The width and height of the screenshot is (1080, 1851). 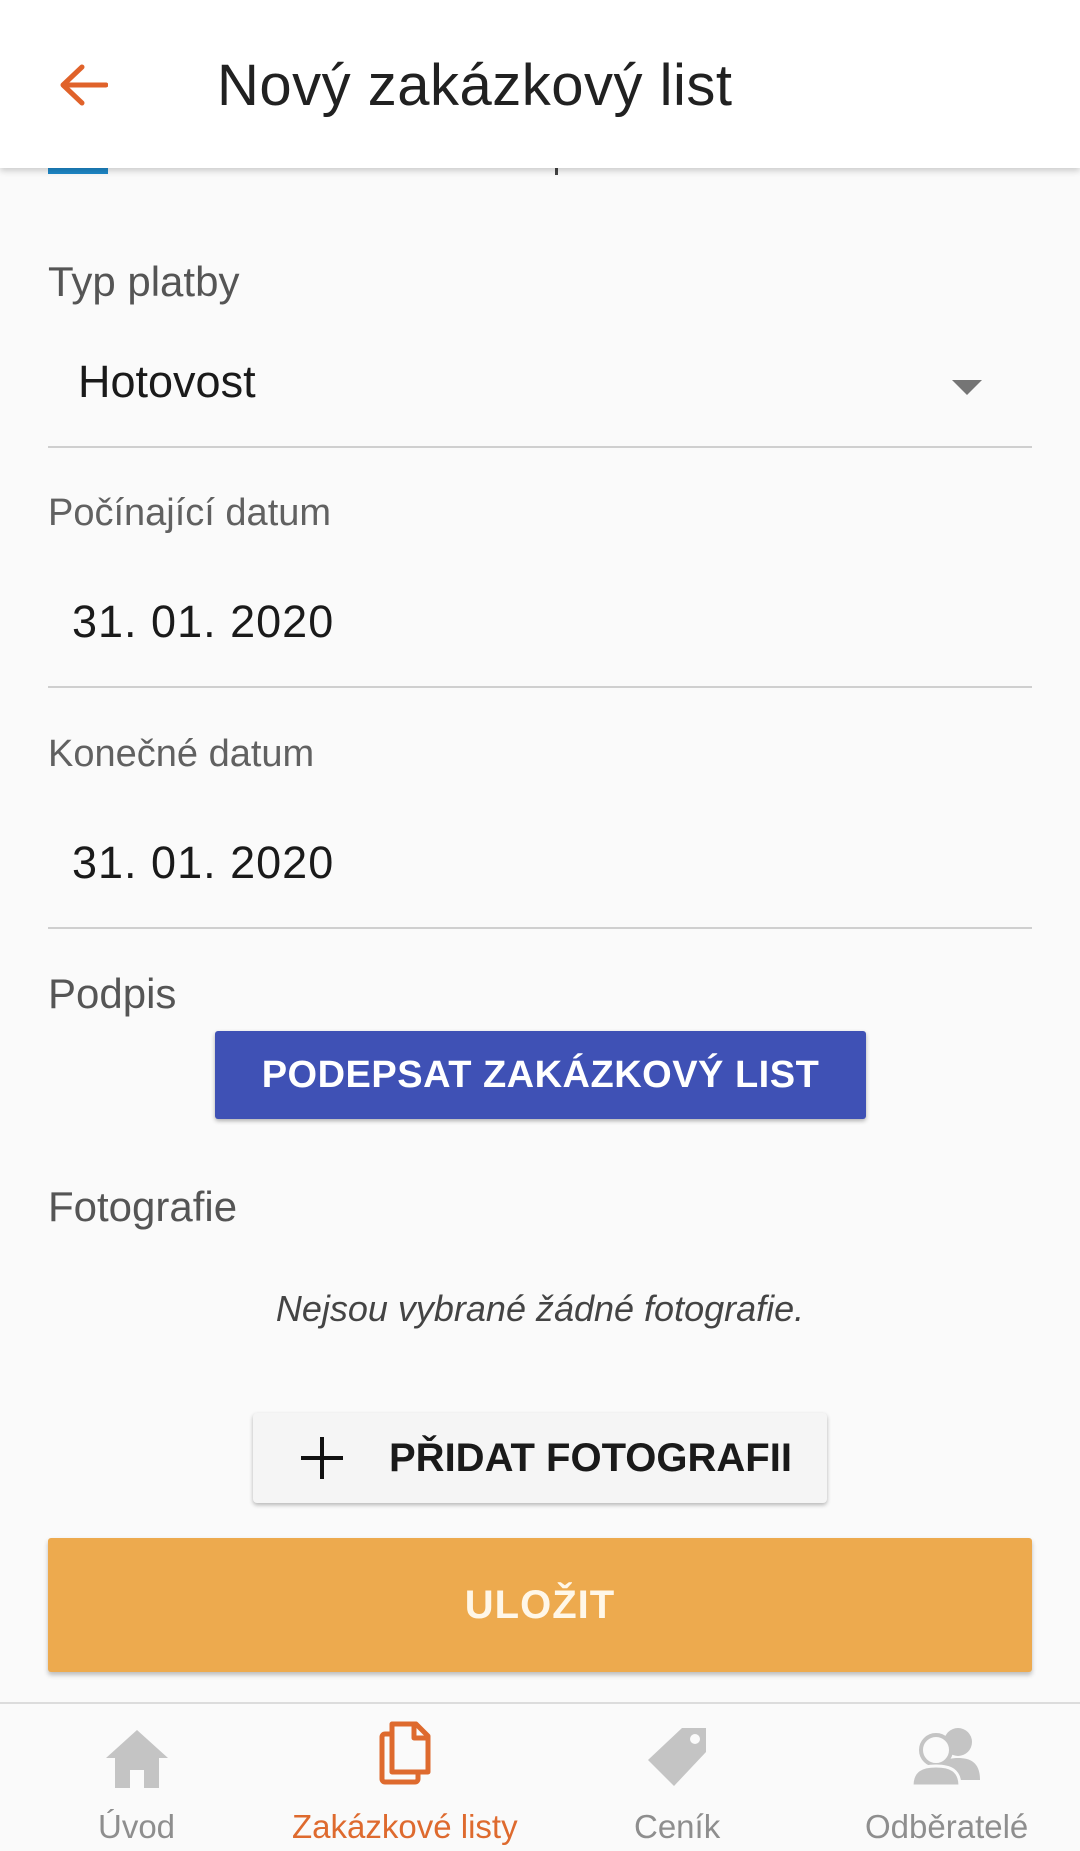 What do you see at coordinates (967, 387) in the screenshot?
I see `dropdown-arrow-icon` at bounding box center [967, 387].